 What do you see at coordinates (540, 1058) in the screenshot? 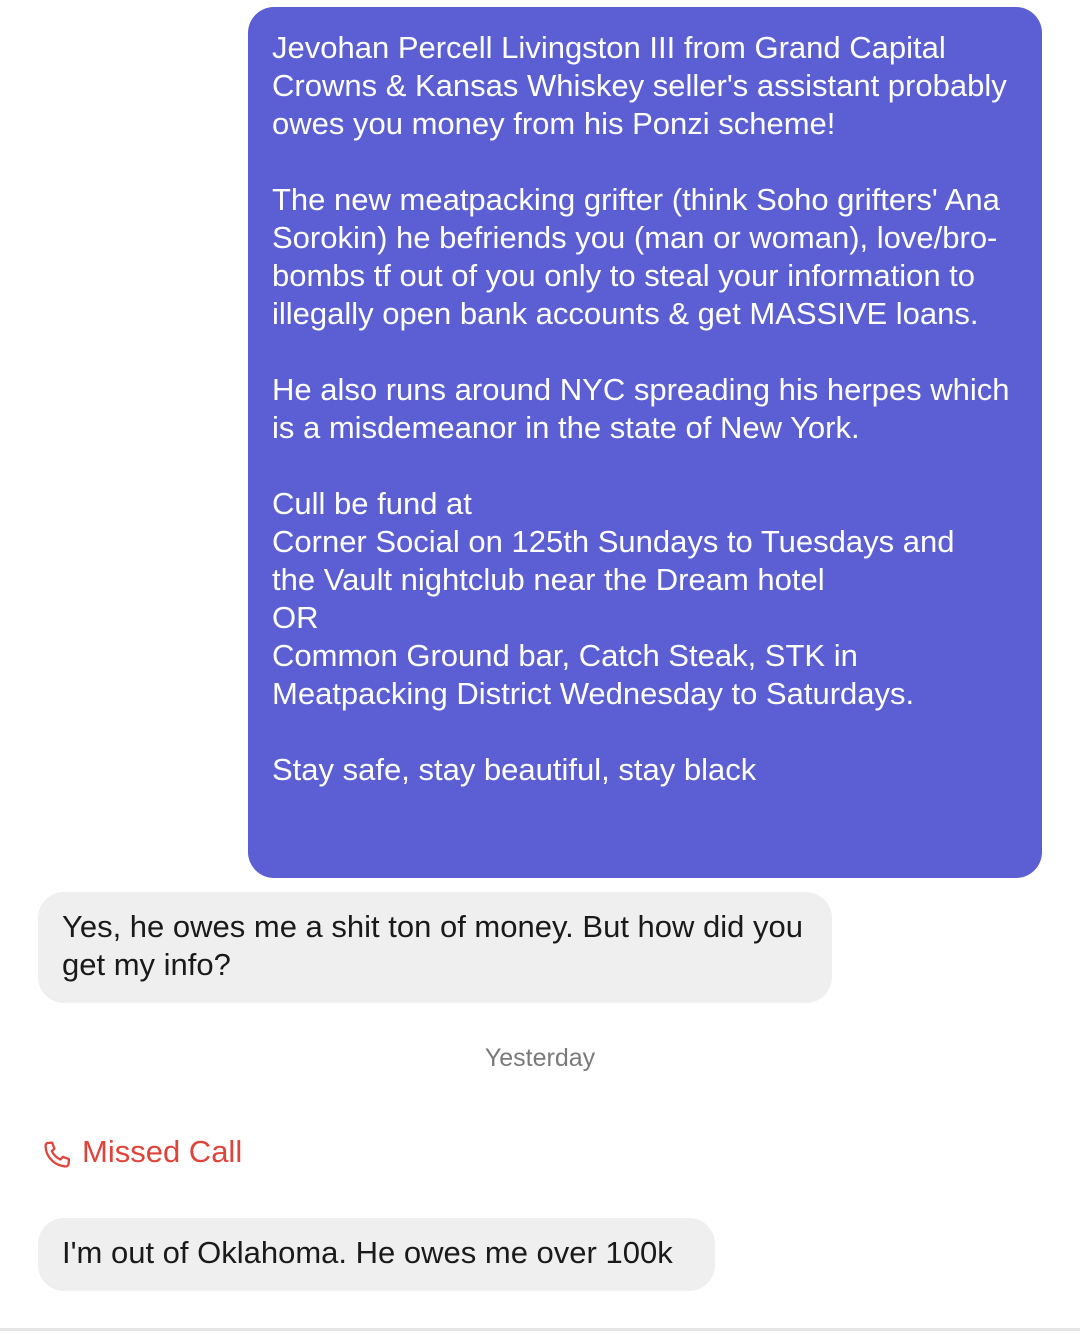
I see `date-separator: Yesterday` at bounding box center [540, 1058].